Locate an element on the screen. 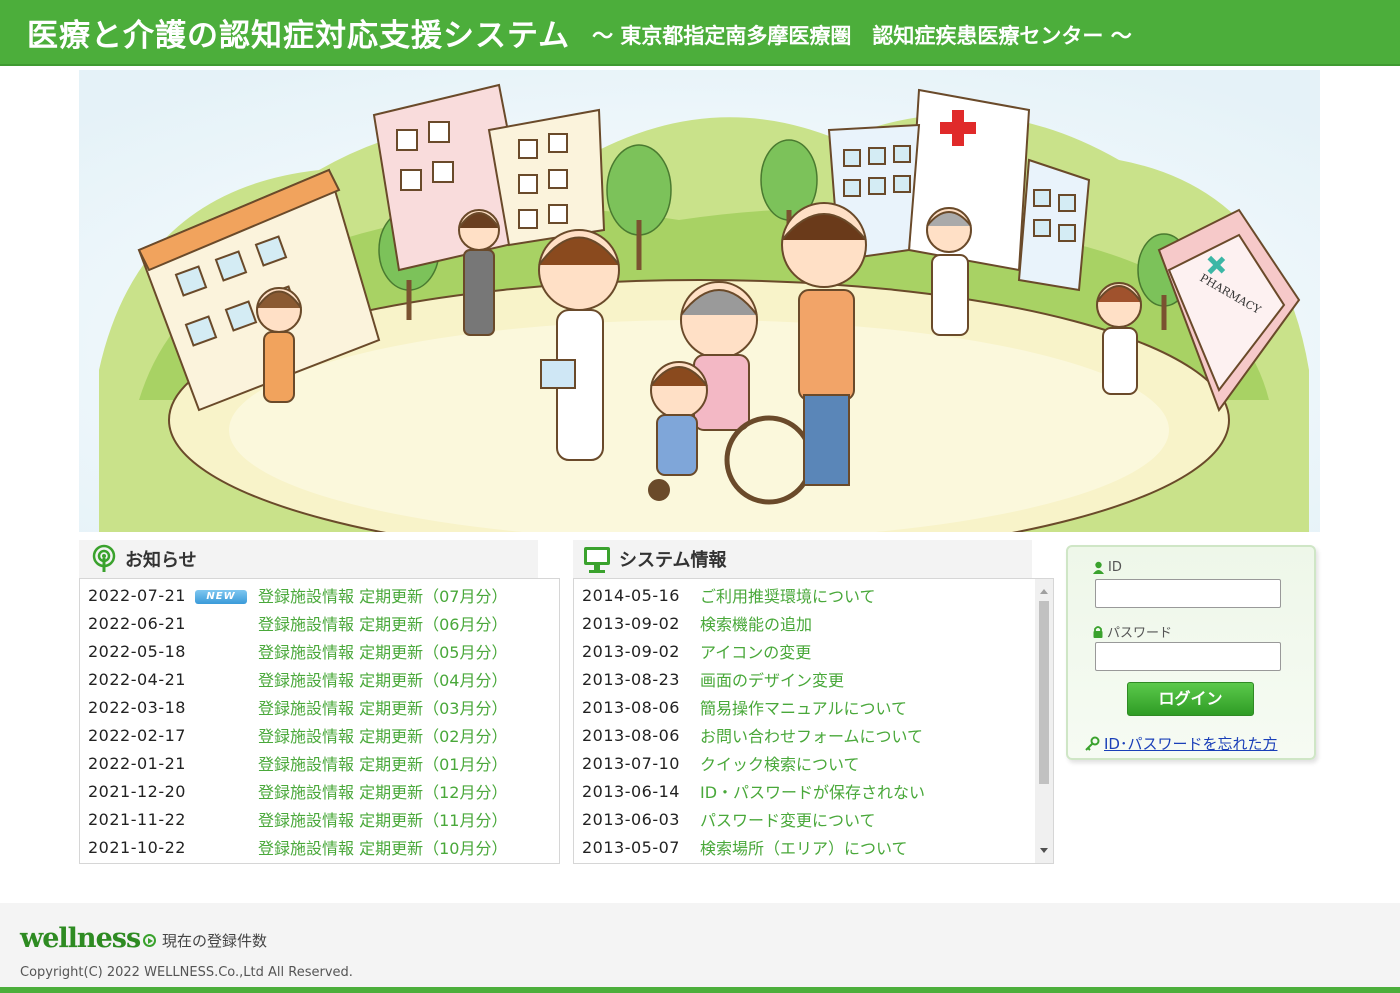 Image resolution: width=1400 pixels, height=993 pixels. scroll-down-arrow-icon is located at coordinates (1044, 850).